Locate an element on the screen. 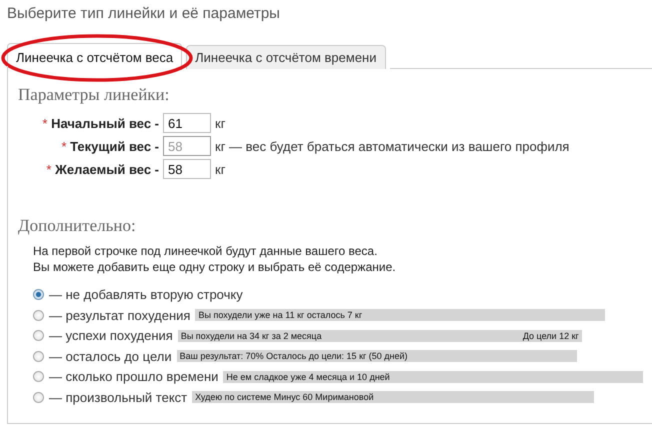 The width and height of the screenshot is (652, 439). field-label: Текущий вес - is located at coordinates (114, 146).